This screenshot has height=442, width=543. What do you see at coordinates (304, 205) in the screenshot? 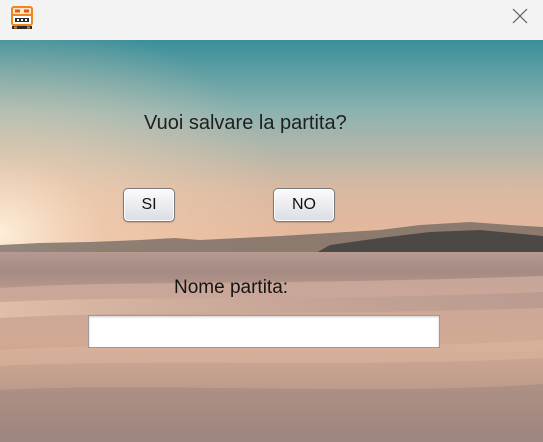
I see `no-button: NO` at bounding box center [304, 205].